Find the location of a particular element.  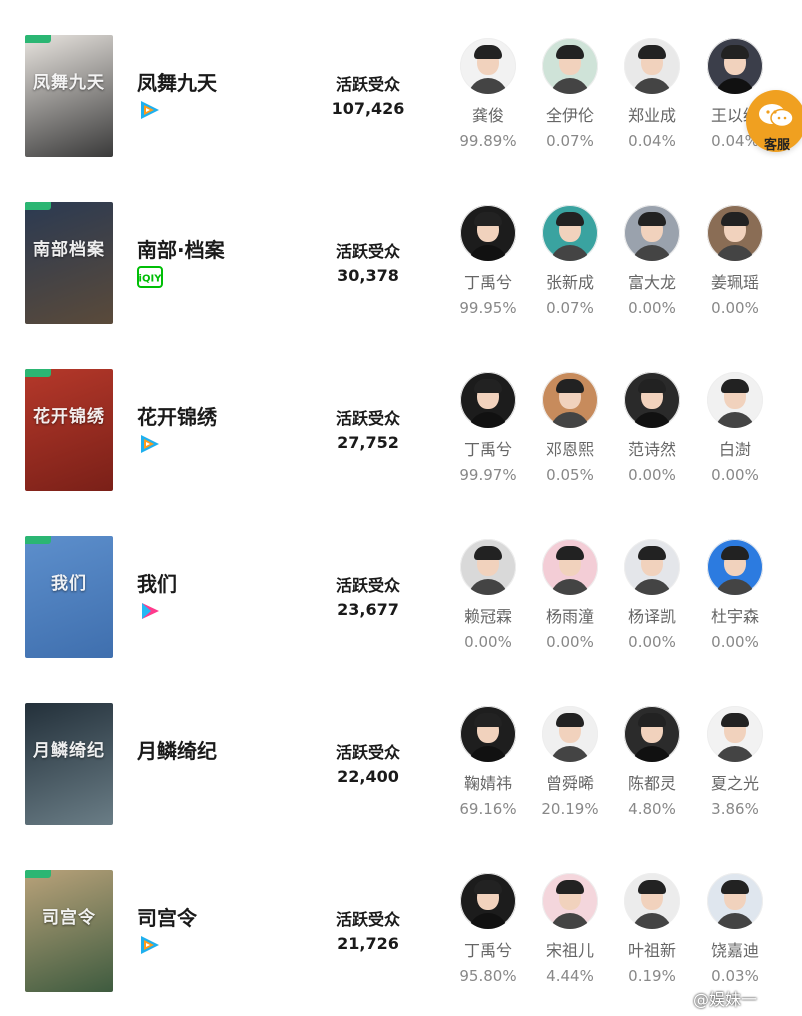

actor-item: 杨雨潼 0.00% is located at coordinates (570, 595).